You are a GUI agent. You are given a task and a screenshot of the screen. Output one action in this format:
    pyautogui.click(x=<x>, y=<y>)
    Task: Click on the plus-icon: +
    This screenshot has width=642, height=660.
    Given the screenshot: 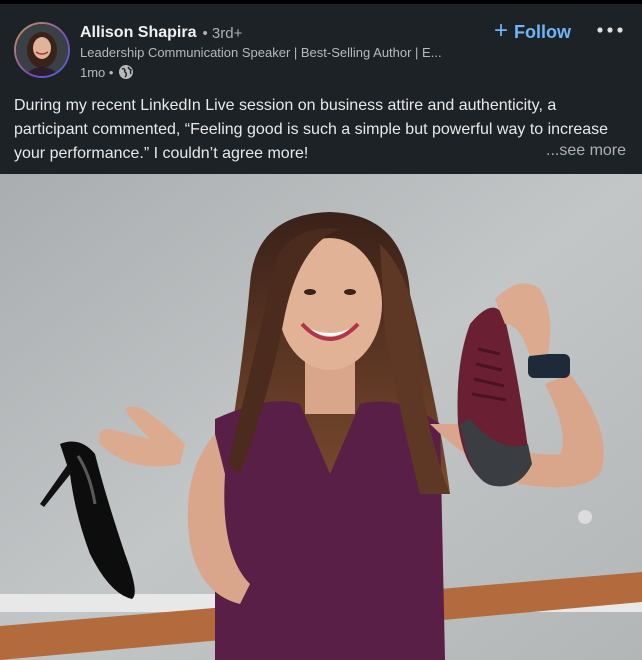 What is the action you would take?
    pyautogui.click(x=501, y=30)
    